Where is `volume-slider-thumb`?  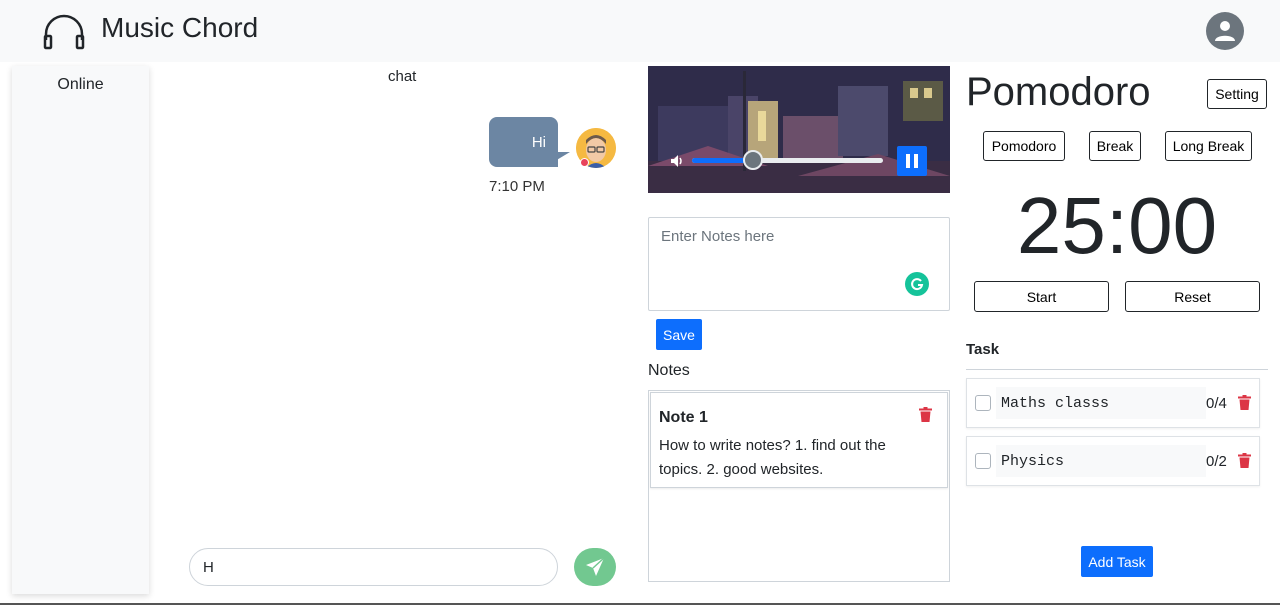 volume-slider-thumb is located at coordinates (753, 160).